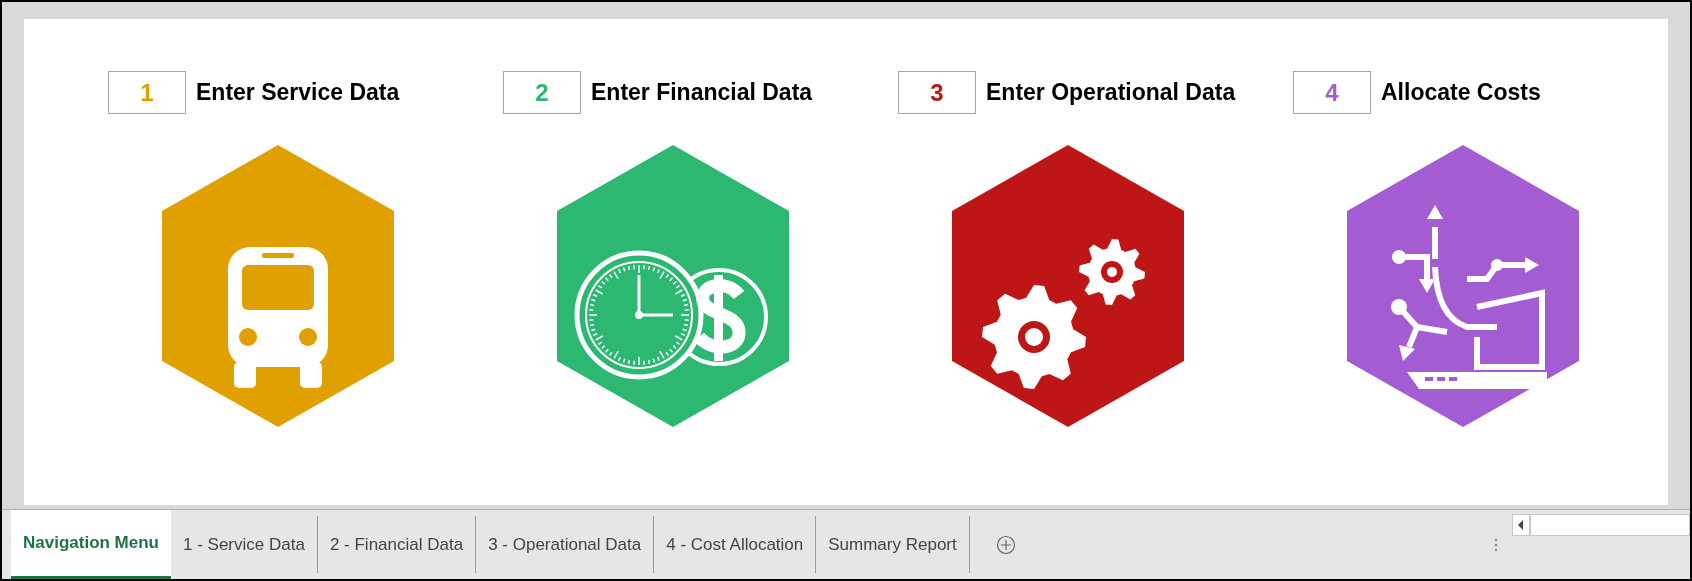 The height and width of the screenshot is (581, 1692). What do you see at coordinates (1005, 544) in the screenshot?
I see `add-sheet-icon` at bounding box center [1005, 544].